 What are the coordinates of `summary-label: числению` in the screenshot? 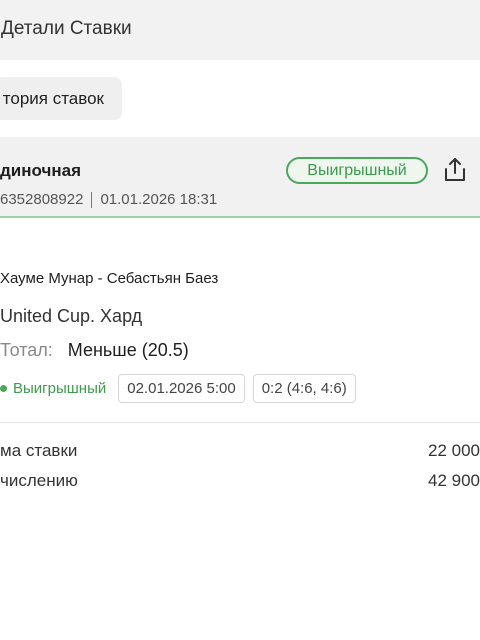 It's located at (39, 480).